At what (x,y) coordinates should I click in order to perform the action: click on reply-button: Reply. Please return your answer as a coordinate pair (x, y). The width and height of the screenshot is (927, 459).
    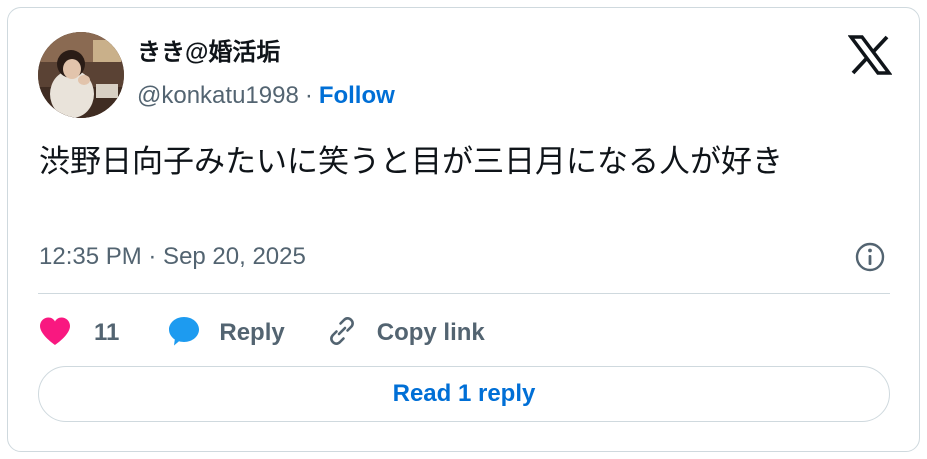
    Looking at the image, I should click on (226, 333).